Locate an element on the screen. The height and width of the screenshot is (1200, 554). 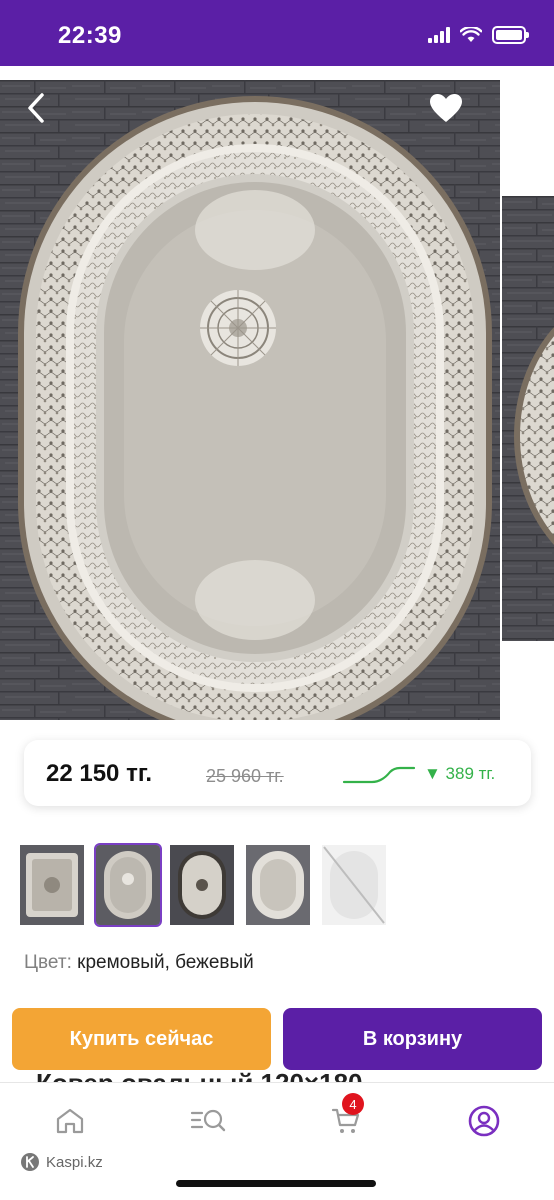
old-price: 25 960 тг. is located at coordinates (245, 776).